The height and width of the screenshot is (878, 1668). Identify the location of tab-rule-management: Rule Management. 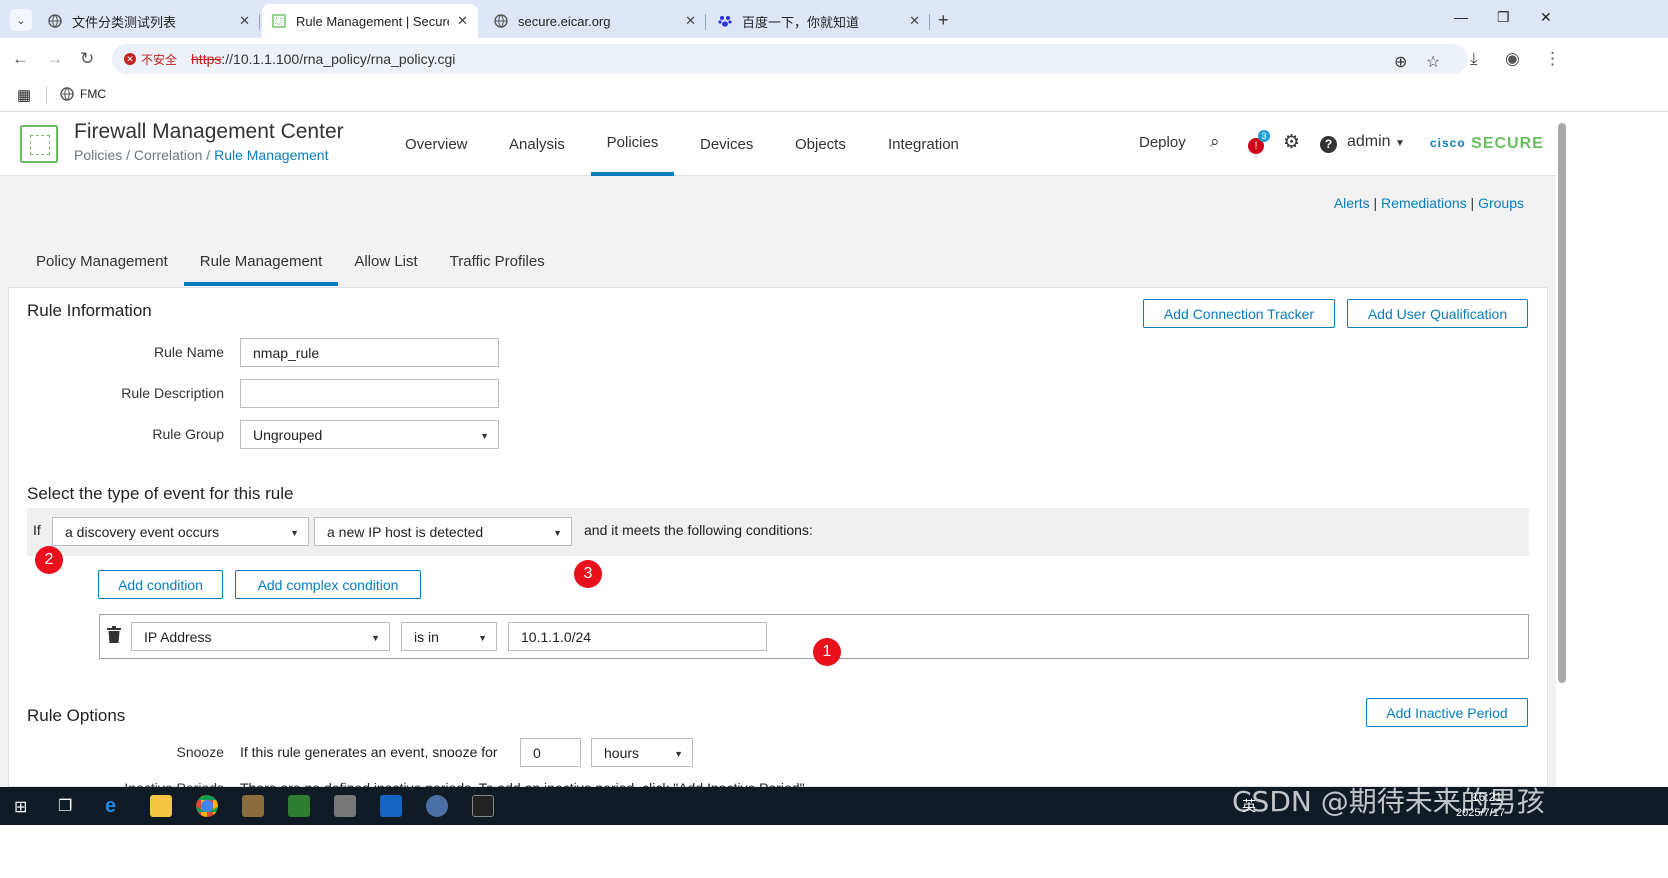
(261, 262).